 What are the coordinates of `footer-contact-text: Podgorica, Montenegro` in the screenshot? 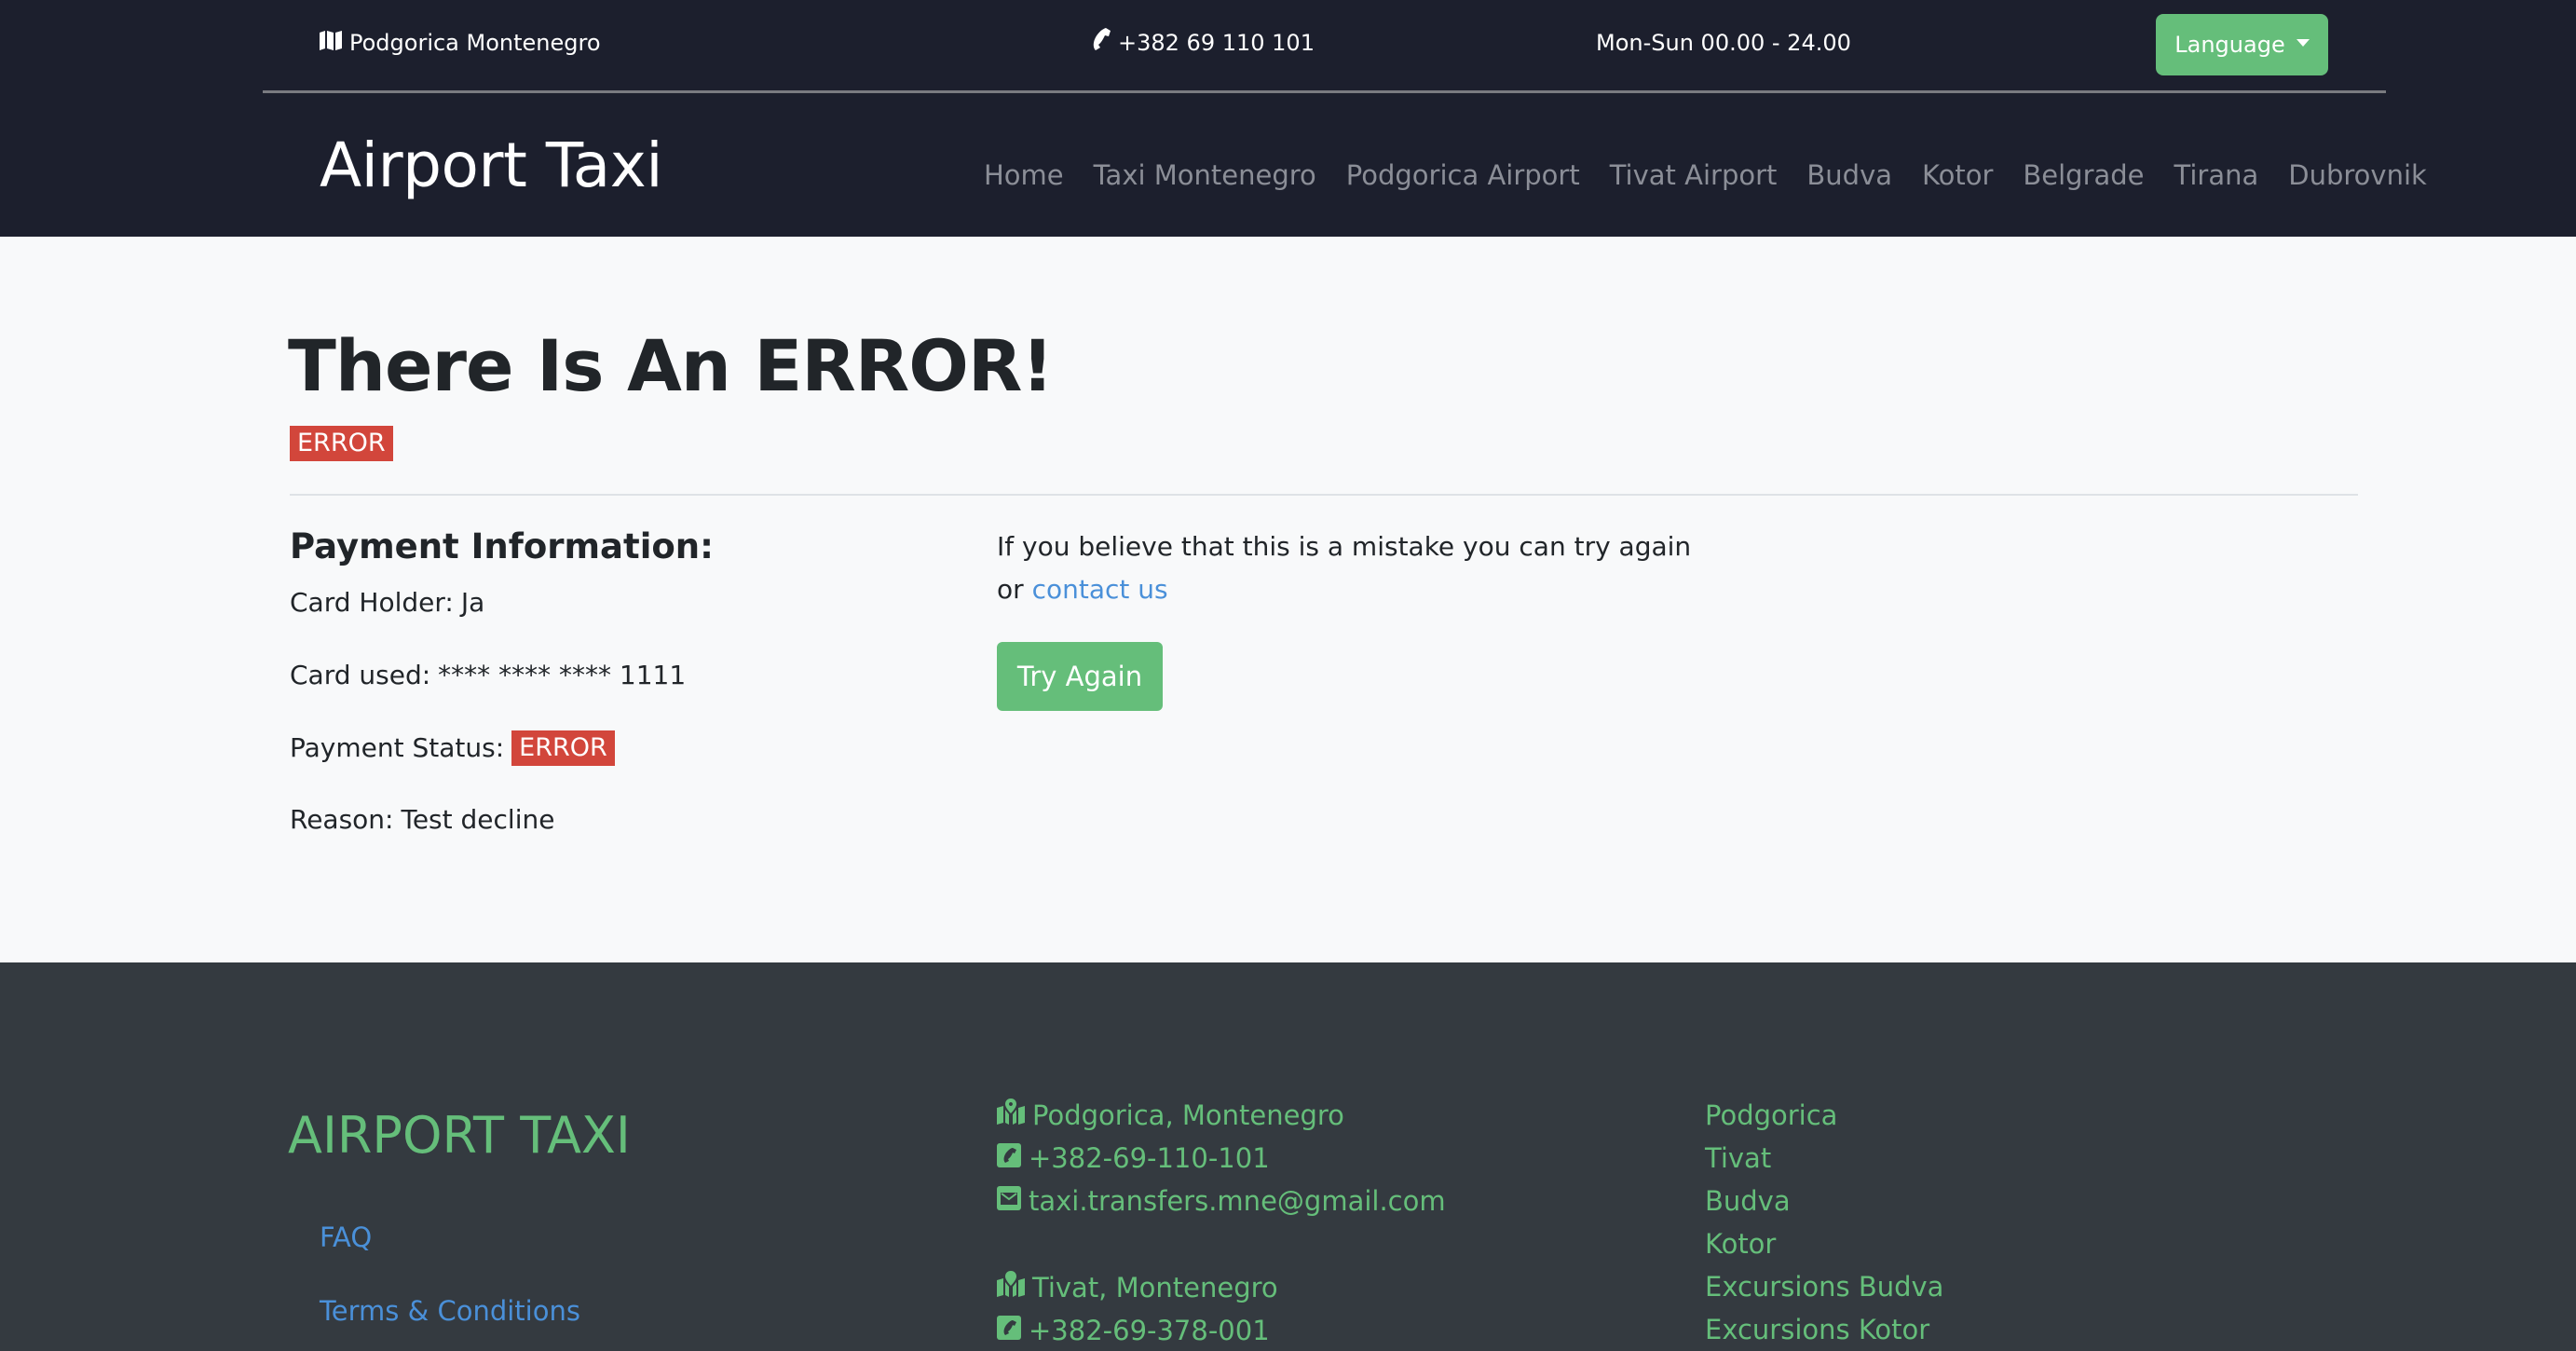 It's located at (1188, 1115).